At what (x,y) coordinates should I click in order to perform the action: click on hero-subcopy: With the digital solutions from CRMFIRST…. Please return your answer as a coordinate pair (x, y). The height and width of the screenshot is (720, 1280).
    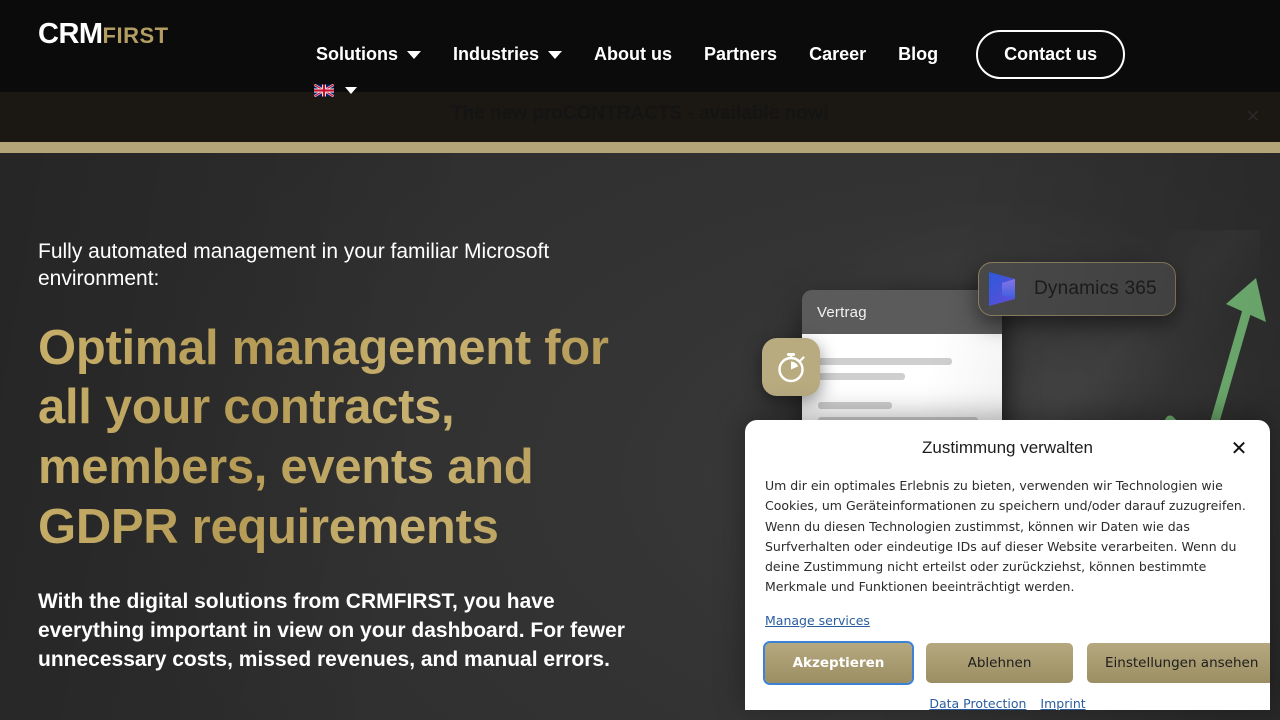
    Looking at the image, I should click on (331, 630).